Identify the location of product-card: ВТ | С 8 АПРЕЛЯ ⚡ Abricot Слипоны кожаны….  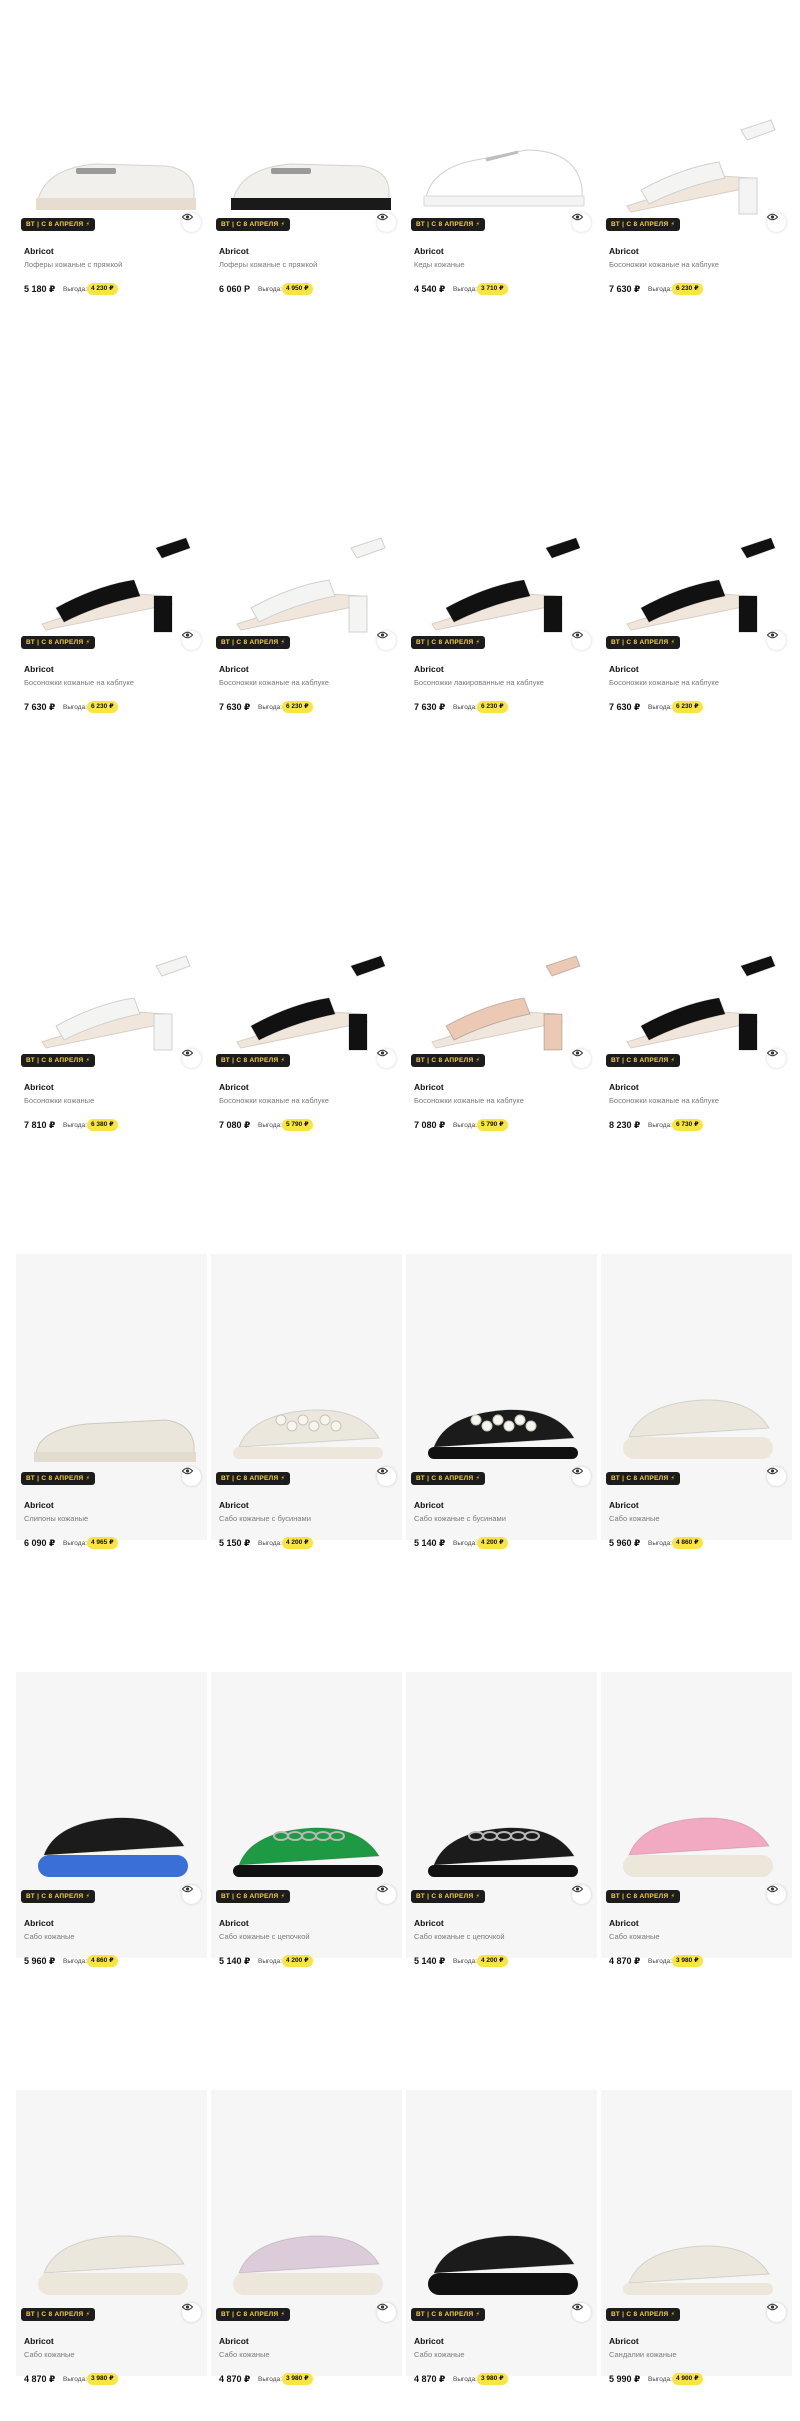
(111, 1463).